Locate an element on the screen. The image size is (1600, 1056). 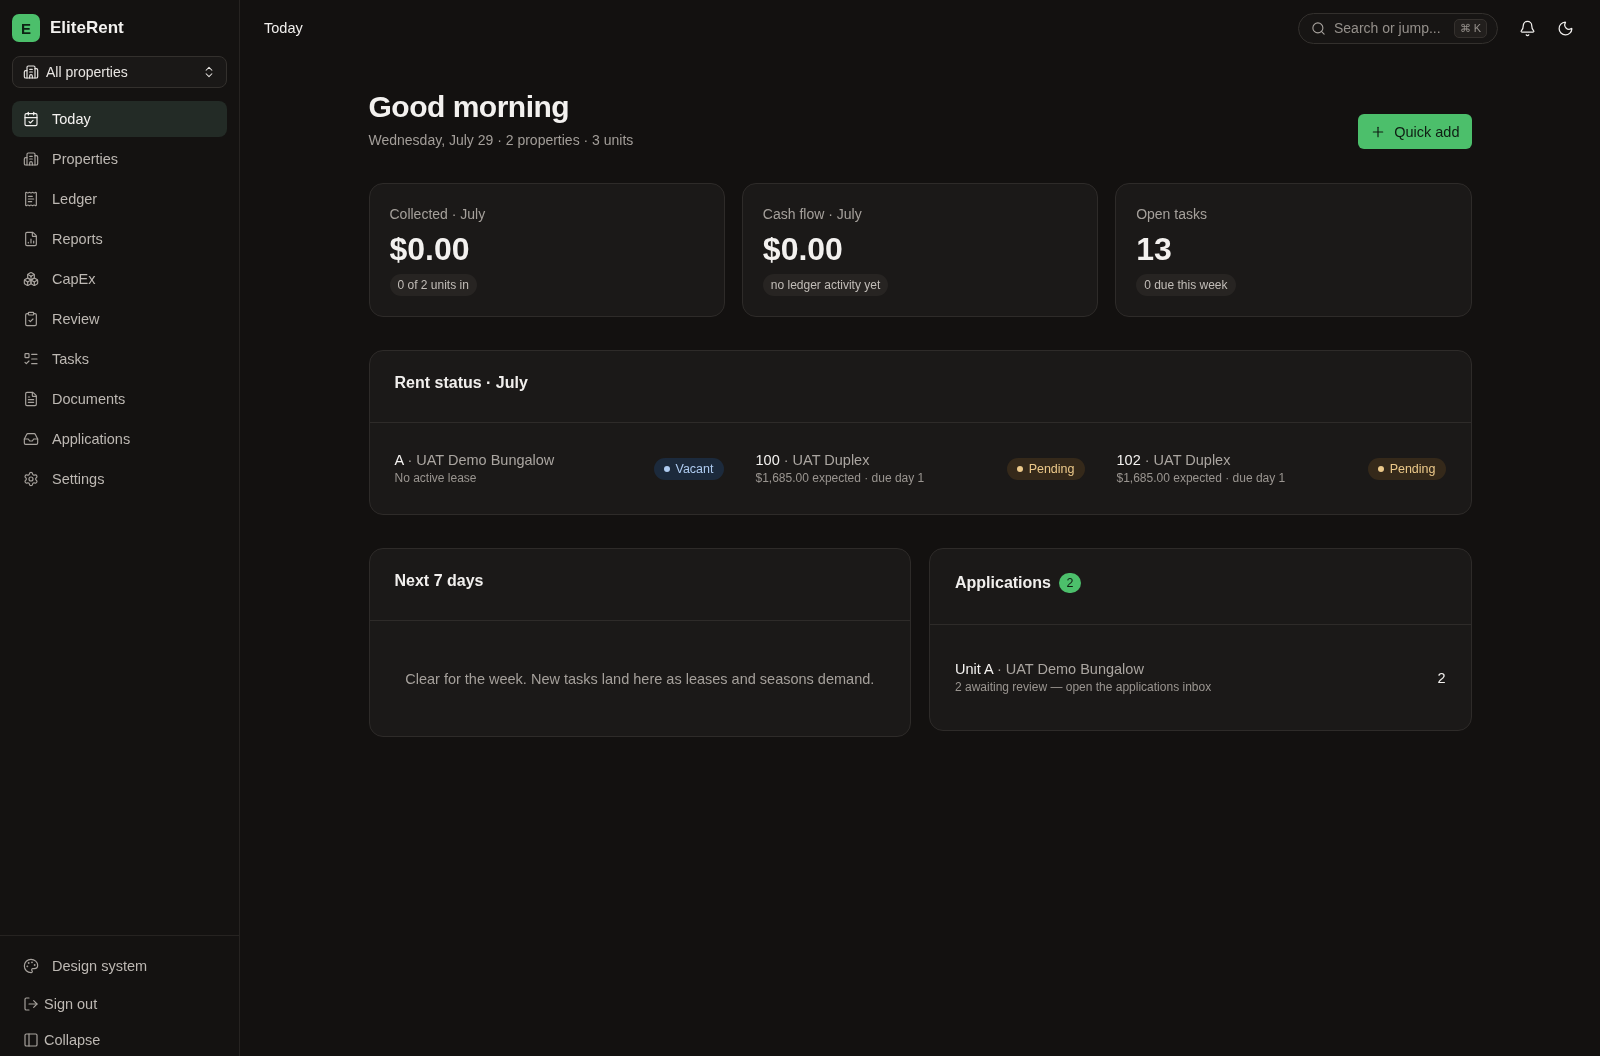
card-title: Rent status · July is located at coordinates (461, 383).